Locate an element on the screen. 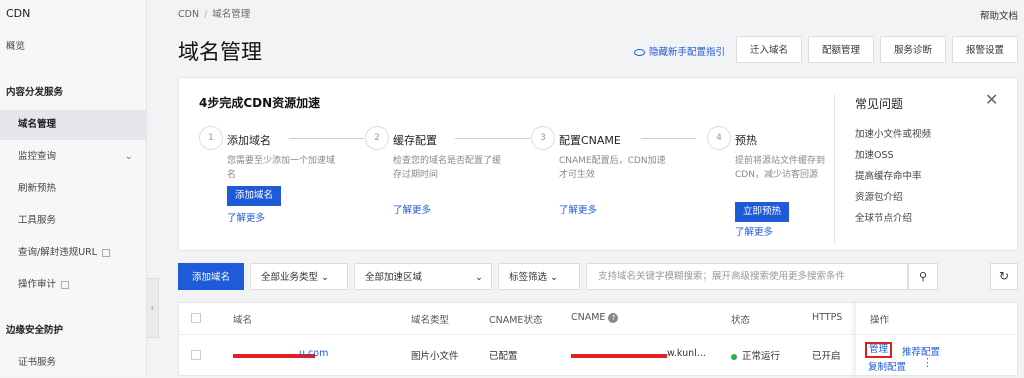 This screenshot has width=1024, height=378. business-type-select: 全部业务类型 ⌄ is located at coordinates (299, 276).